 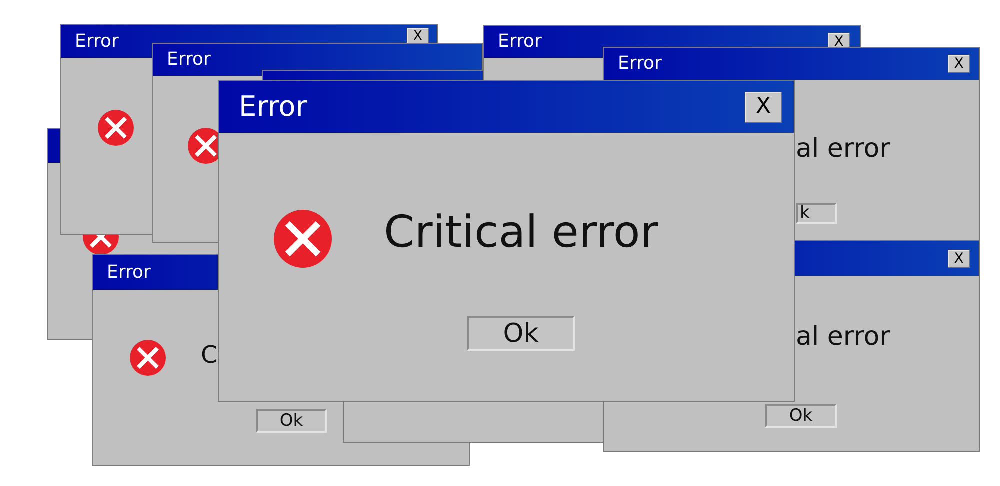 What do you see at coordinates (209, 355) in the screenshot?
I see `error-message: C` at bounding box center [209, 355].